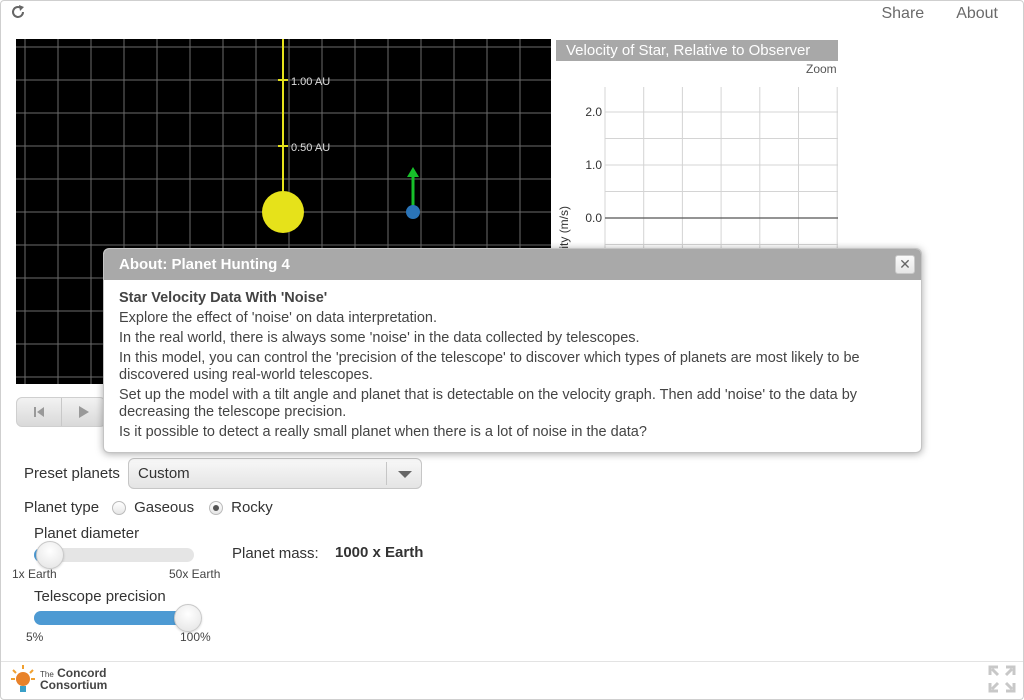 The width and height of the screenshot is (1024, 700). I want to click on close-icon: ✕, so click(905, 264).